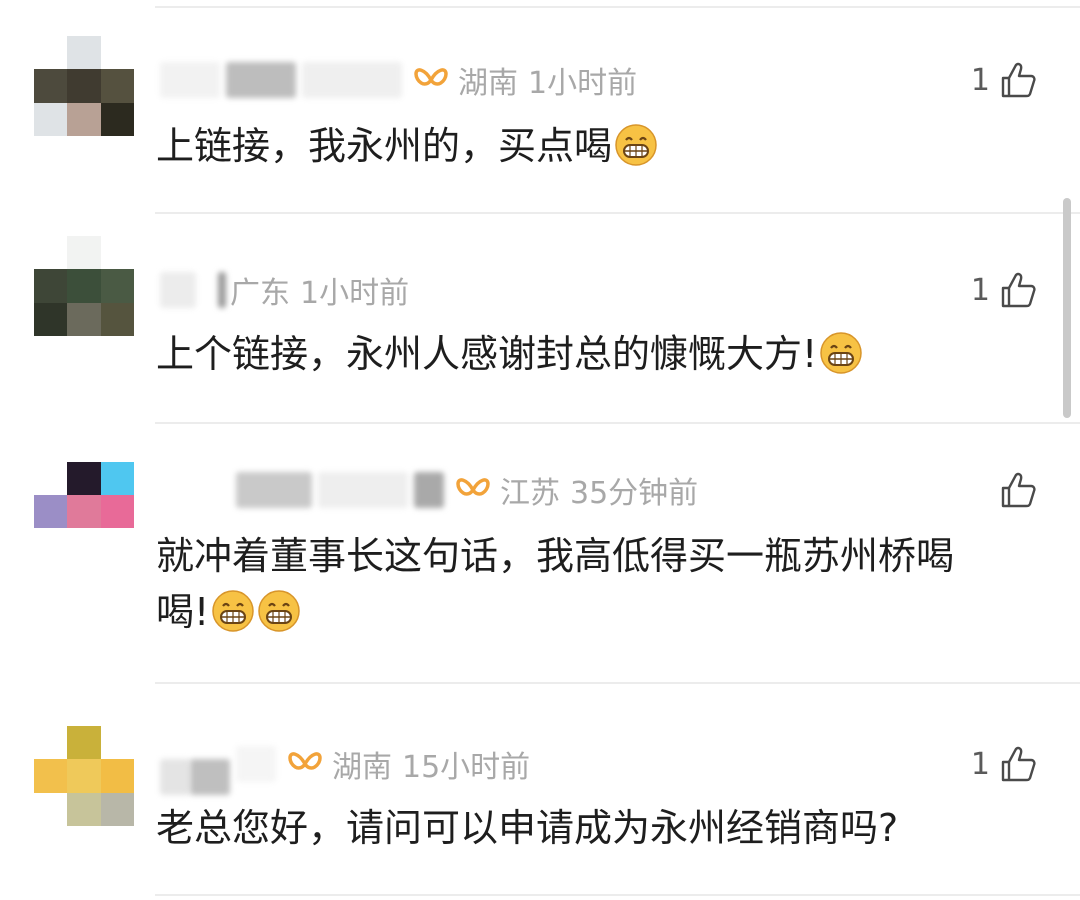 Image resolution: width=1080 pixels, height=900 pixels. Describe the element at coordinates (260, 293) in the screenshot. I see `comment-location: 广东` at that location.